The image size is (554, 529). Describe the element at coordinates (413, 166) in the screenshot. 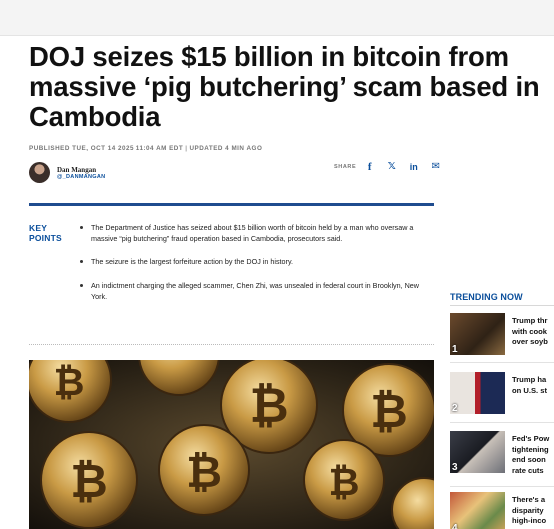

I see `linkedin-icon: in` at that location.